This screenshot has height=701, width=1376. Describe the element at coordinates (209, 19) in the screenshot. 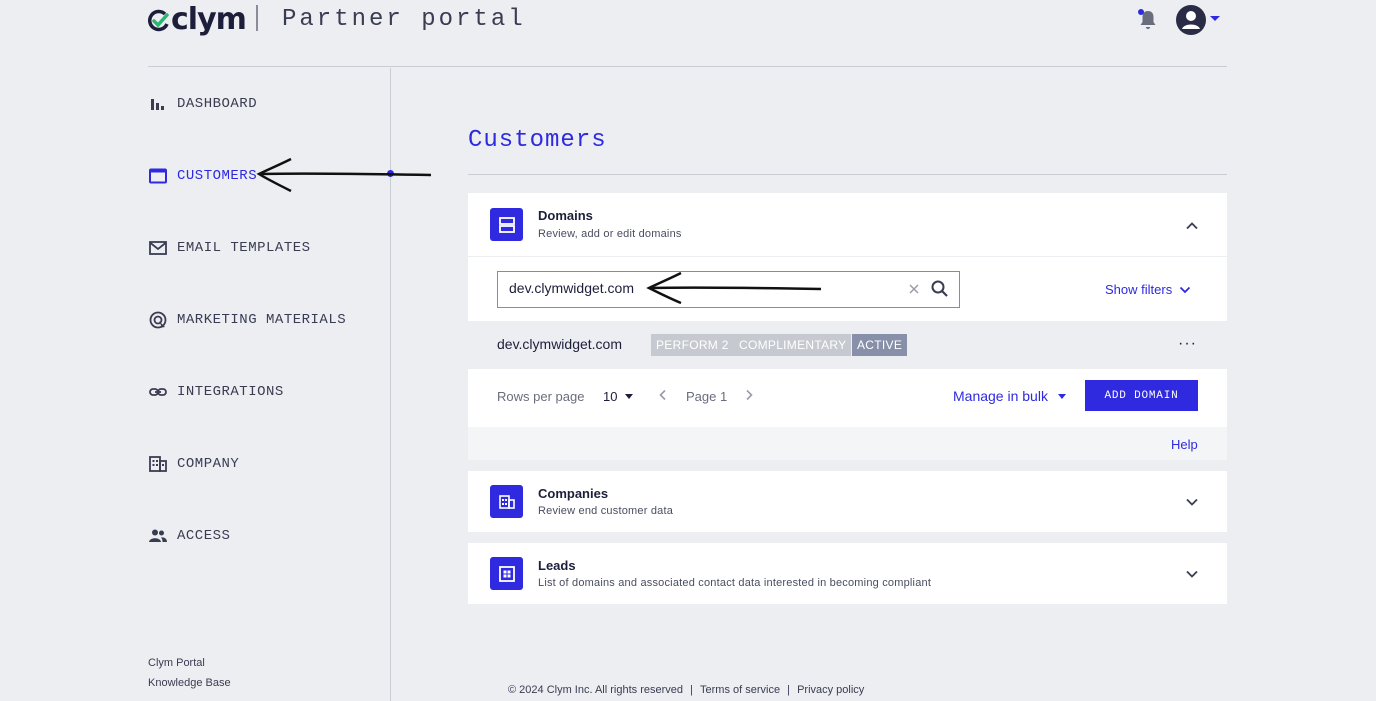

I see `logo-text: clym` at that location.